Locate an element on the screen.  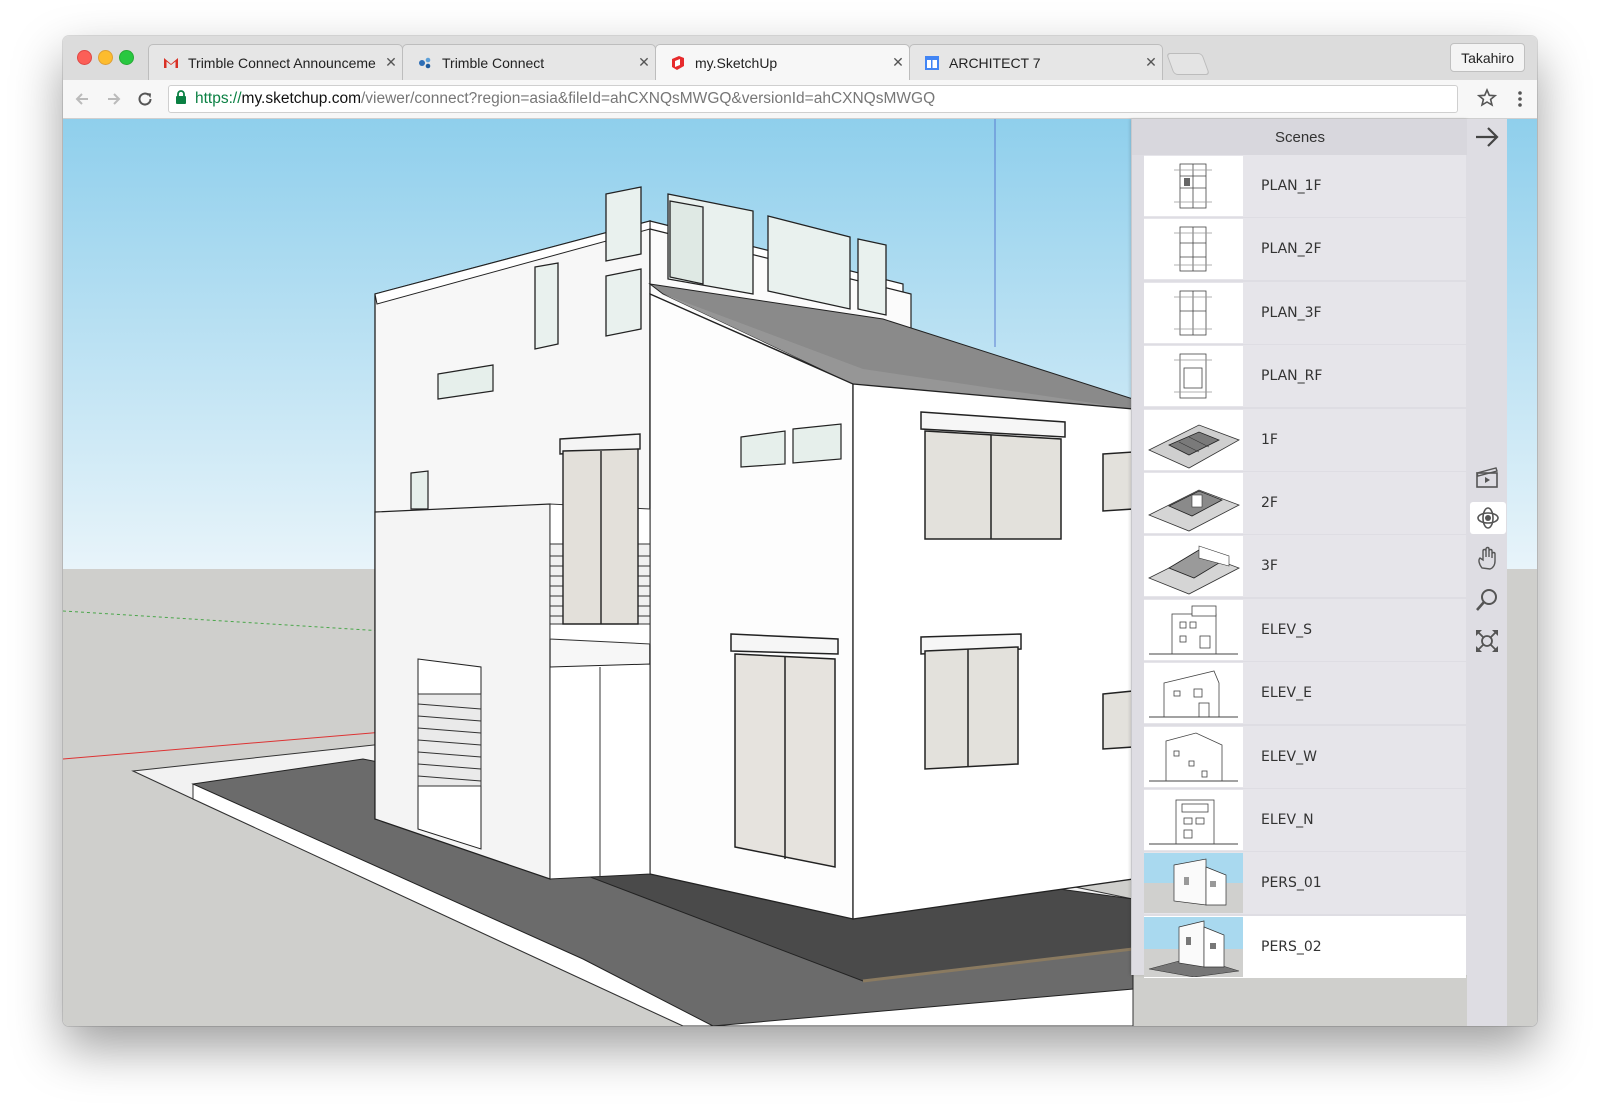
back-arrow-icon is located at coordinates (81, 99).